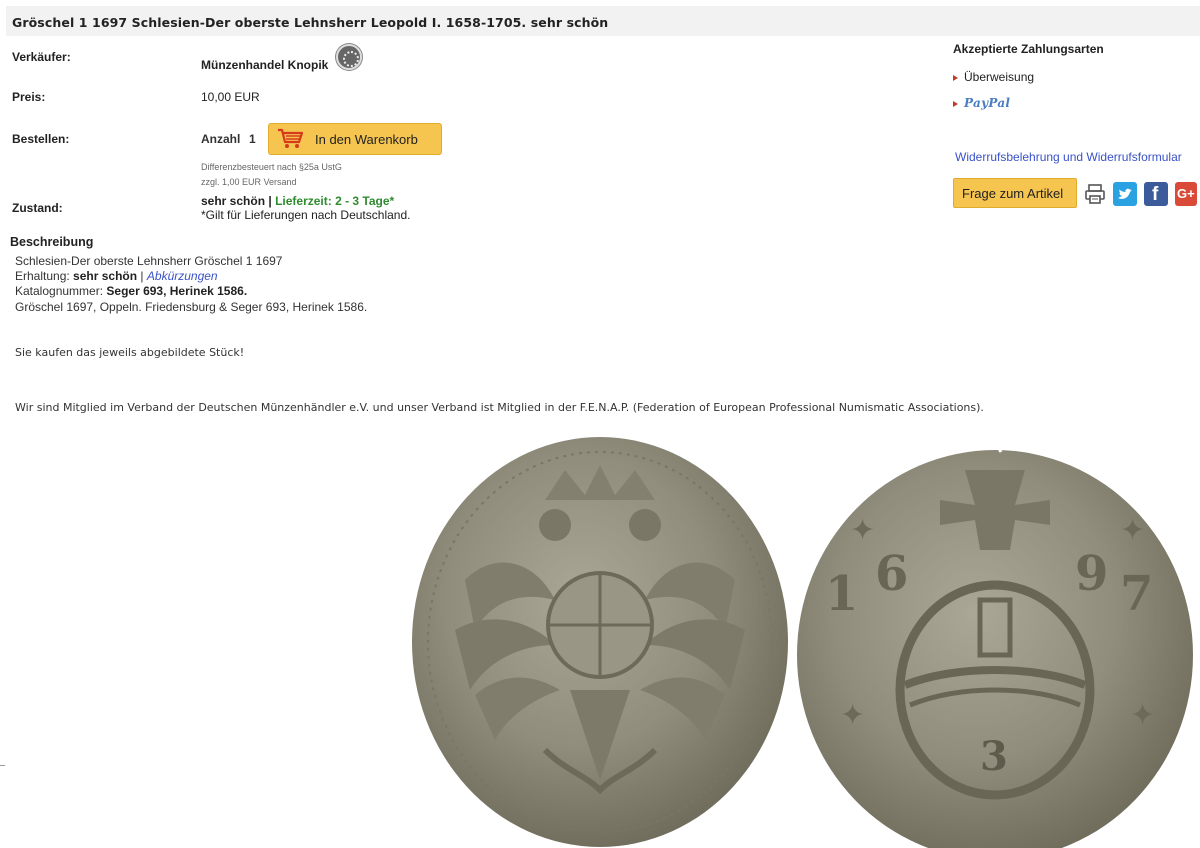  Describe the element at coordinates (42, 276) in the screenshot. I see `erhaltung-label: Erhaltung:` at that location.